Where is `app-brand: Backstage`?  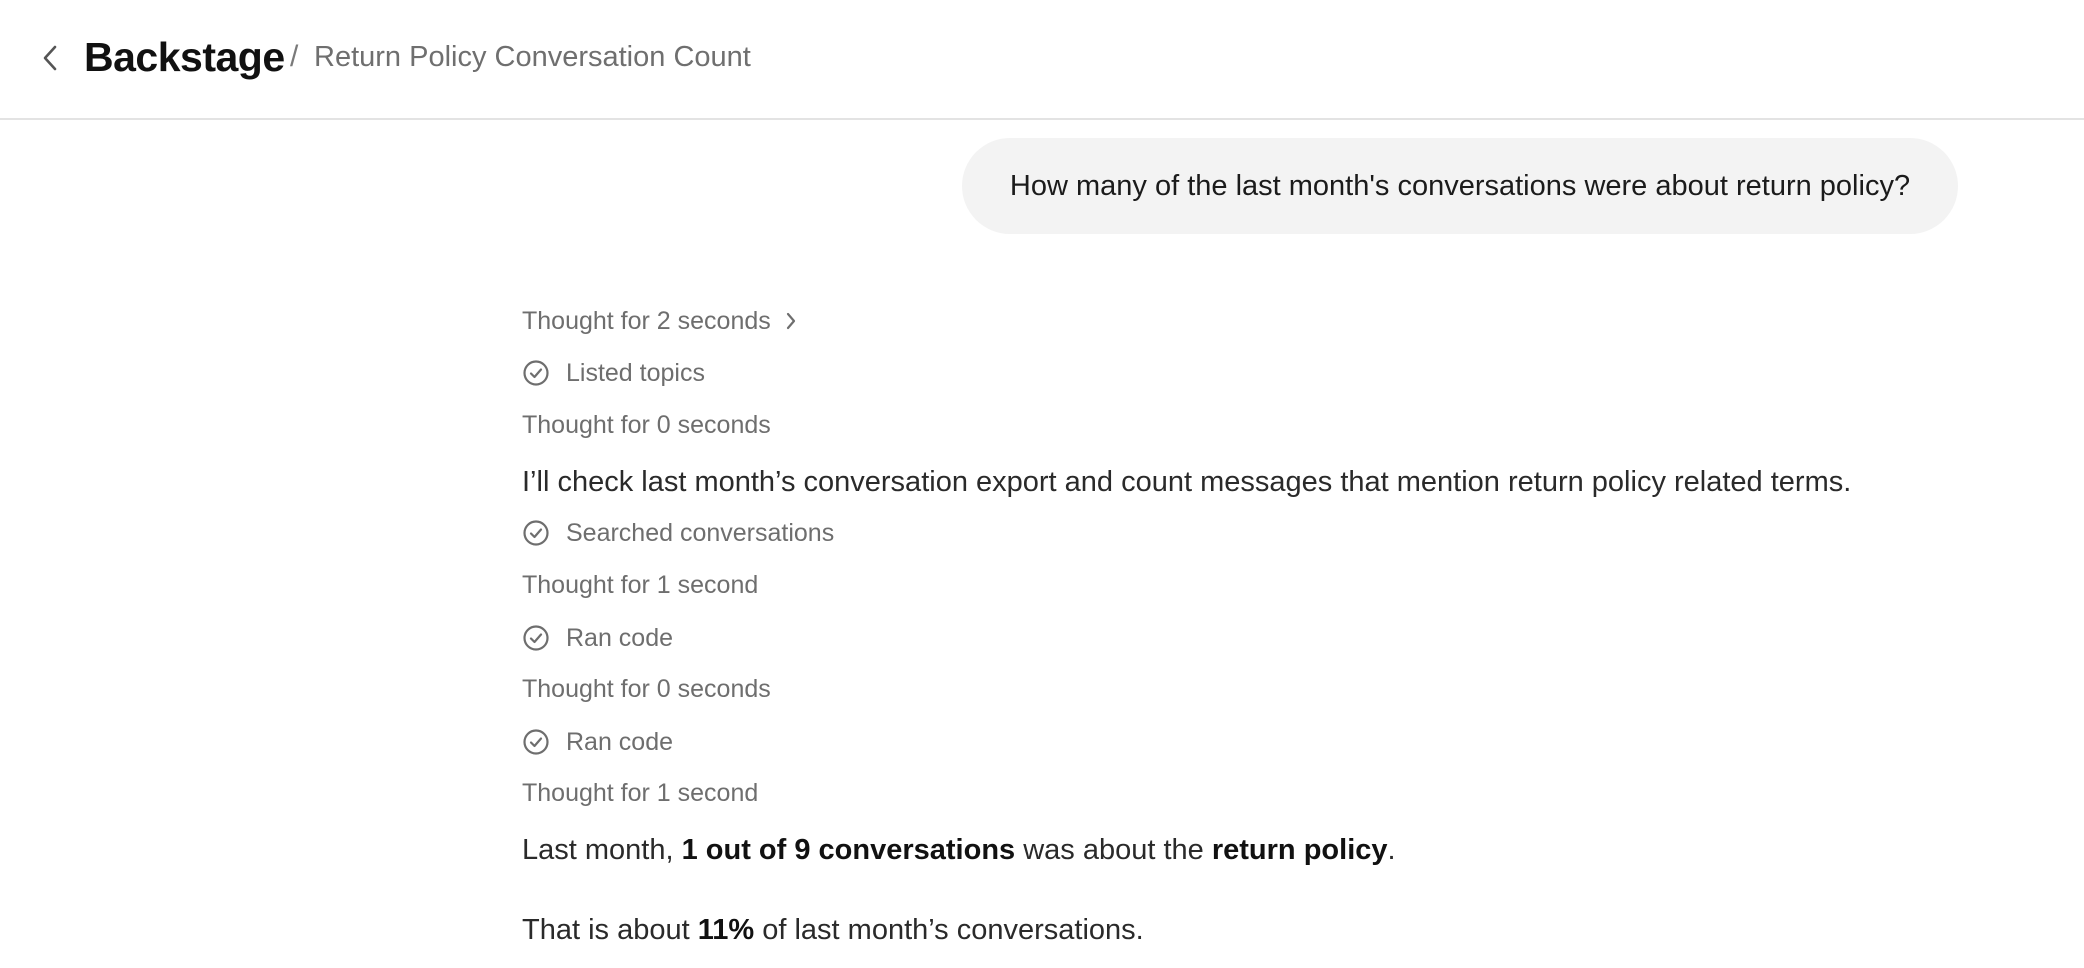 app-brand: Backstage is located at coordinates (184, 57).